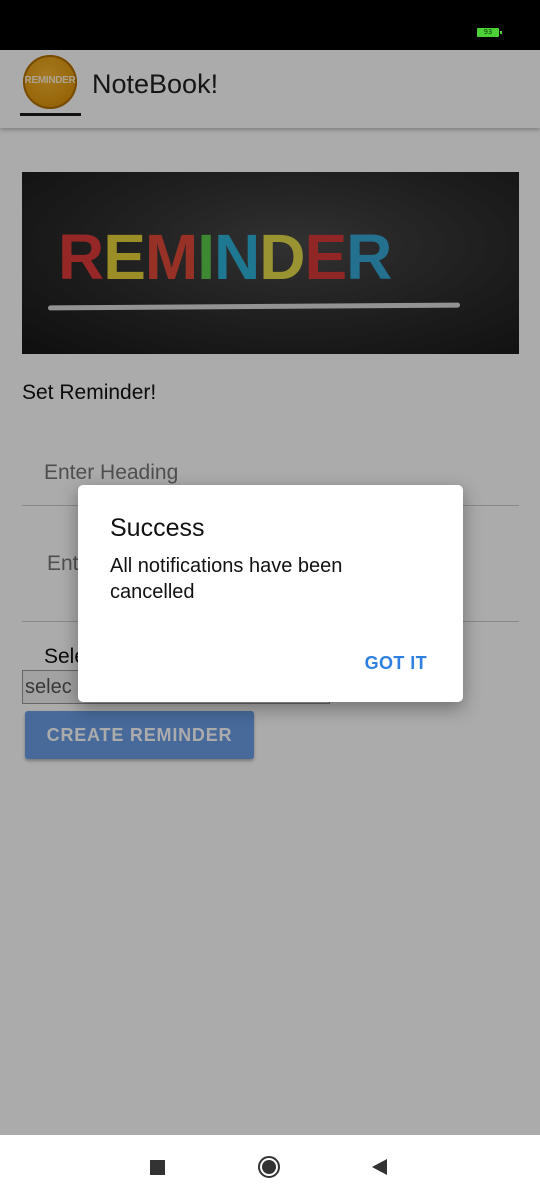 This screenshot has height=1200, width=540. What do you see at coordinates (157, 528) in the screenshot?
I see `dialog-title: Success` at bounding box center [157, 528].